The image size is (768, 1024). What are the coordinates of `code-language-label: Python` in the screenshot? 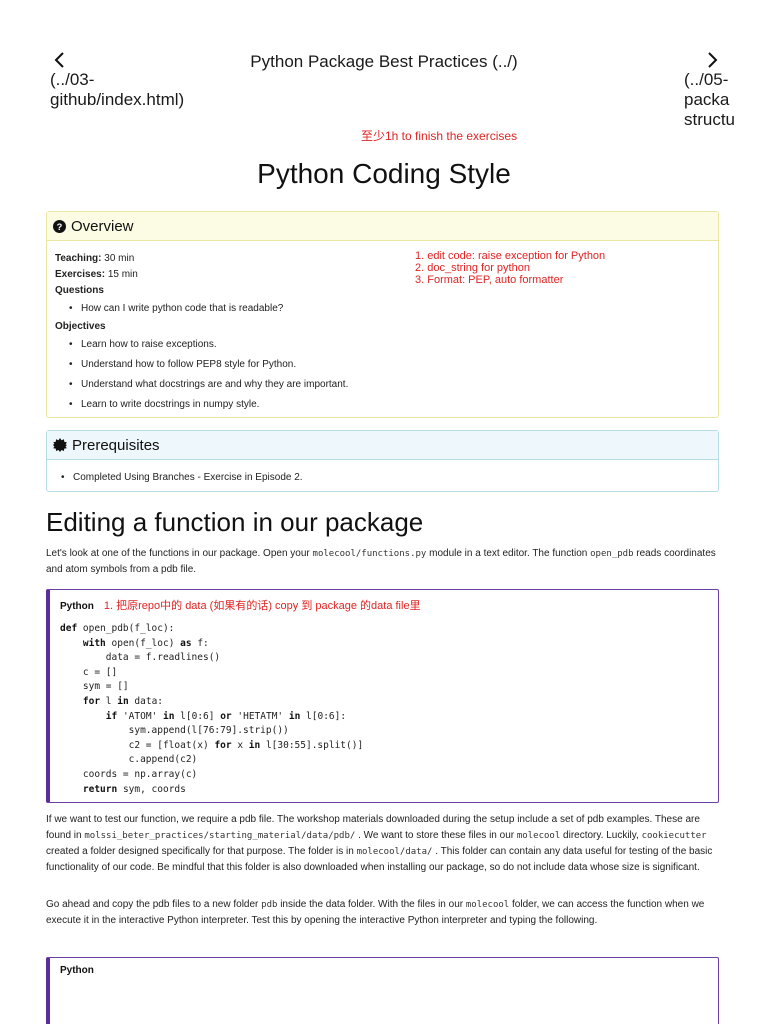 It's located at (77, 970).